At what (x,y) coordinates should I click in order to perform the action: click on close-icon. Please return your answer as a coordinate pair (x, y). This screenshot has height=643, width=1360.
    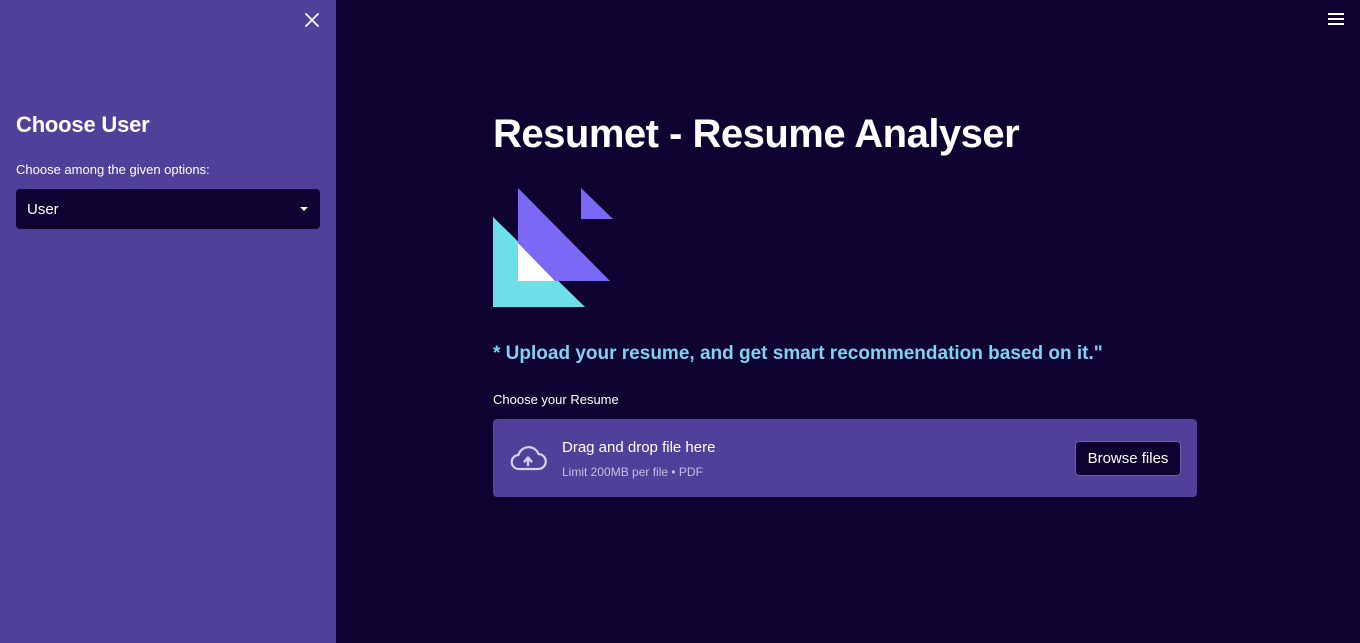
    Looking at the image, I should click on (312, 20).